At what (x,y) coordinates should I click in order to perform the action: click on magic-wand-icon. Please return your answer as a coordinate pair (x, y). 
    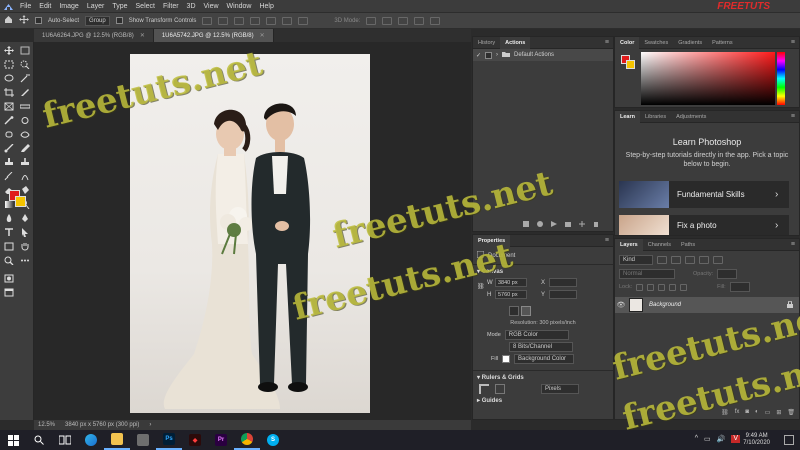
    Looking at the image, I should click on (25, 78).